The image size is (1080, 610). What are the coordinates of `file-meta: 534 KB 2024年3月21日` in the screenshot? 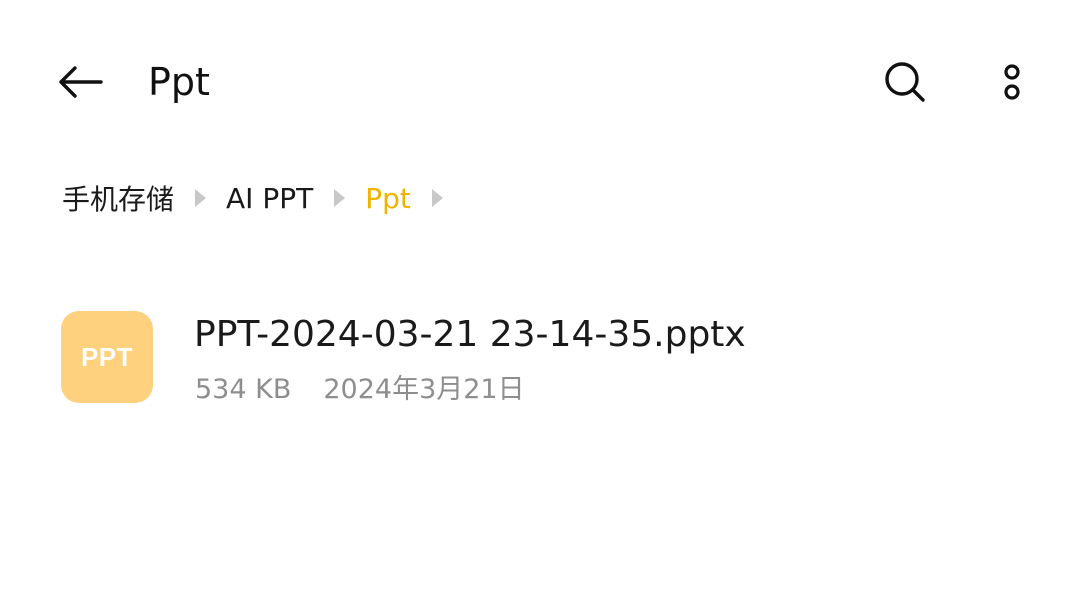 It's located at (360, 390).